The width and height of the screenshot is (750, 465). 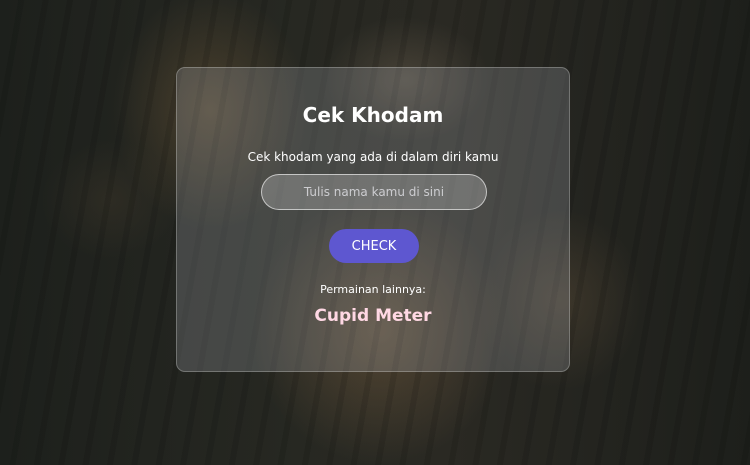 What do you see at coordinates (374, 192) in the screenshot?
I see `name-input` at bounding box center [374, 192].